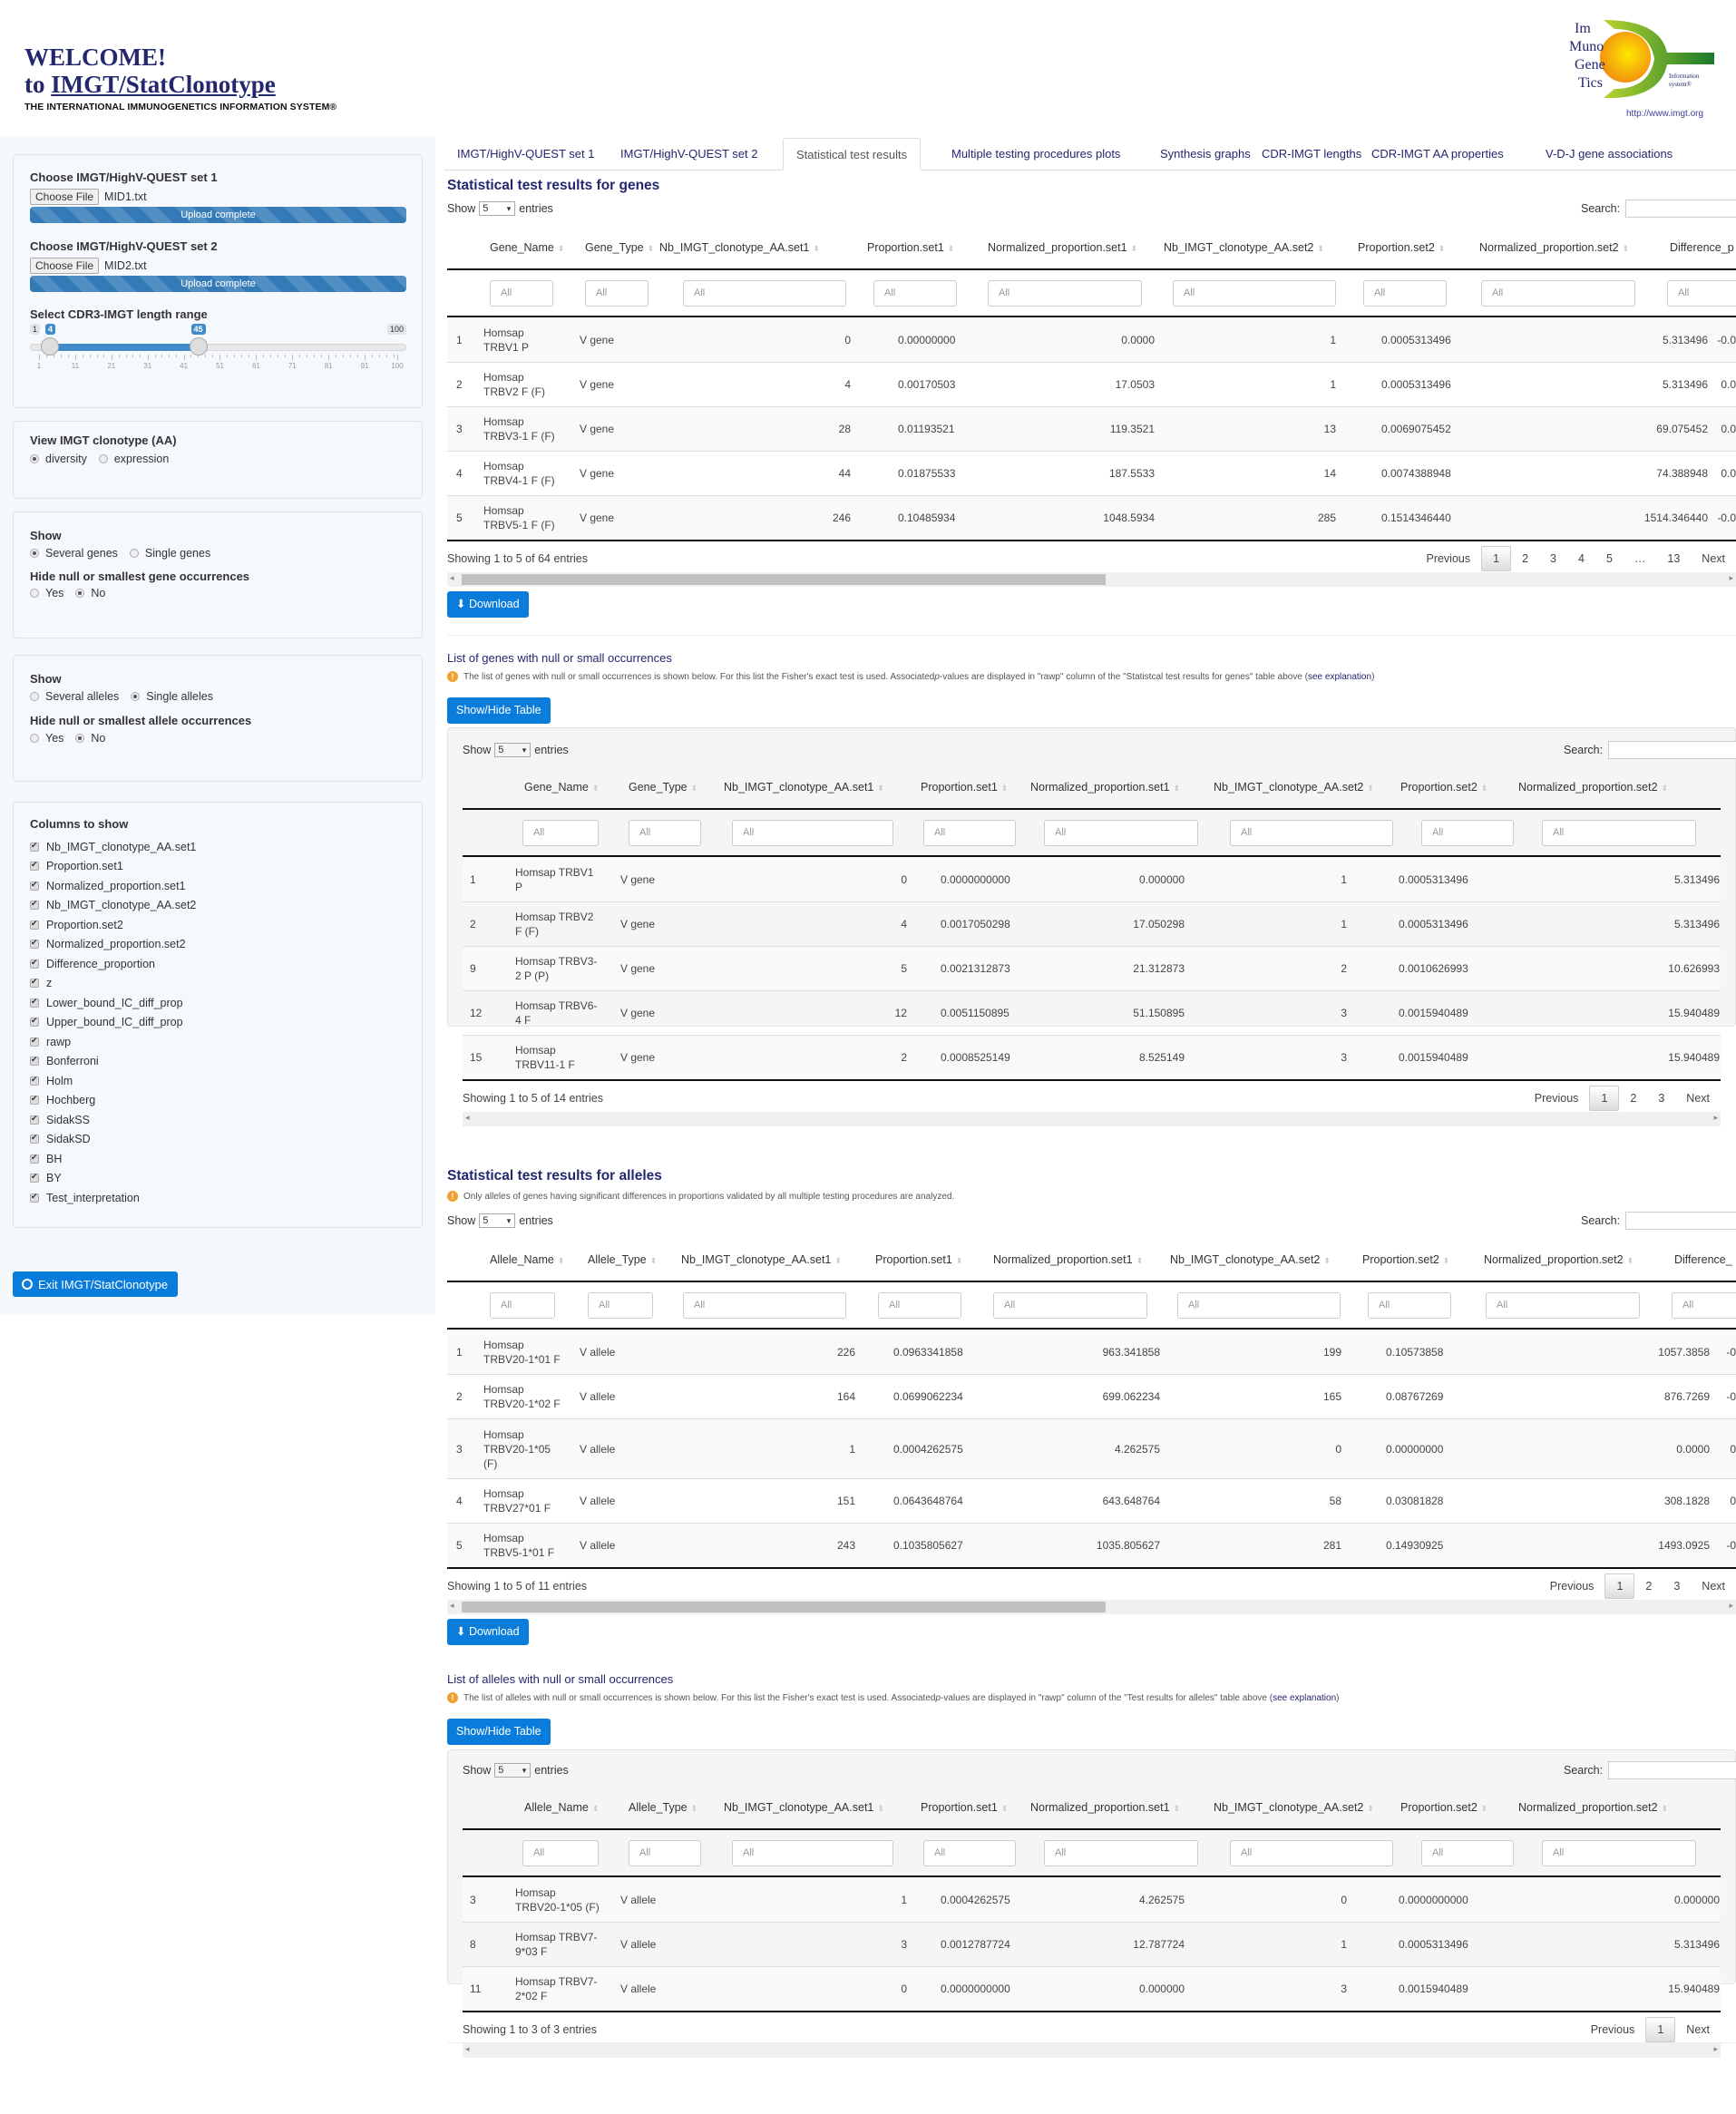 The width and height of the screenshot is (1736, 2114). What do you see at coordinates (113, 964) in the screenshot?
I see `column-checkbox-item: Difference_proportion` at bounding box center [113, 964].